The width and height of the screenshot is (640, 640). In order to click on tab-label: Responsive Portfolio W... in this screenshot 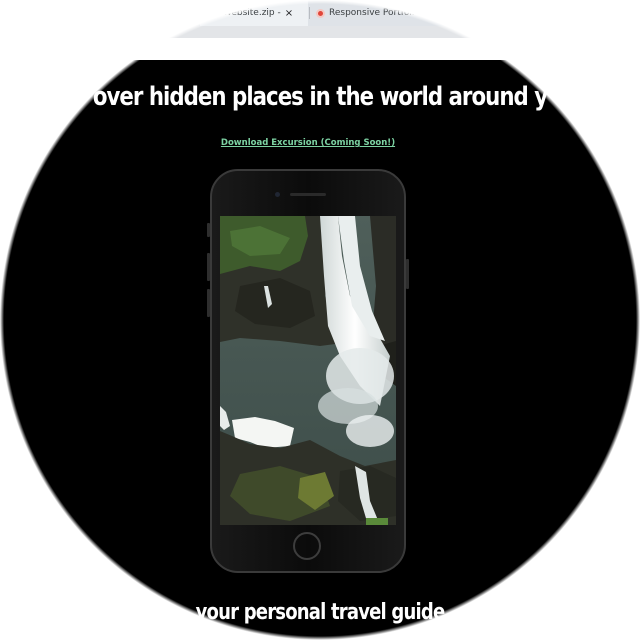, I will do `click(384, 13)`.